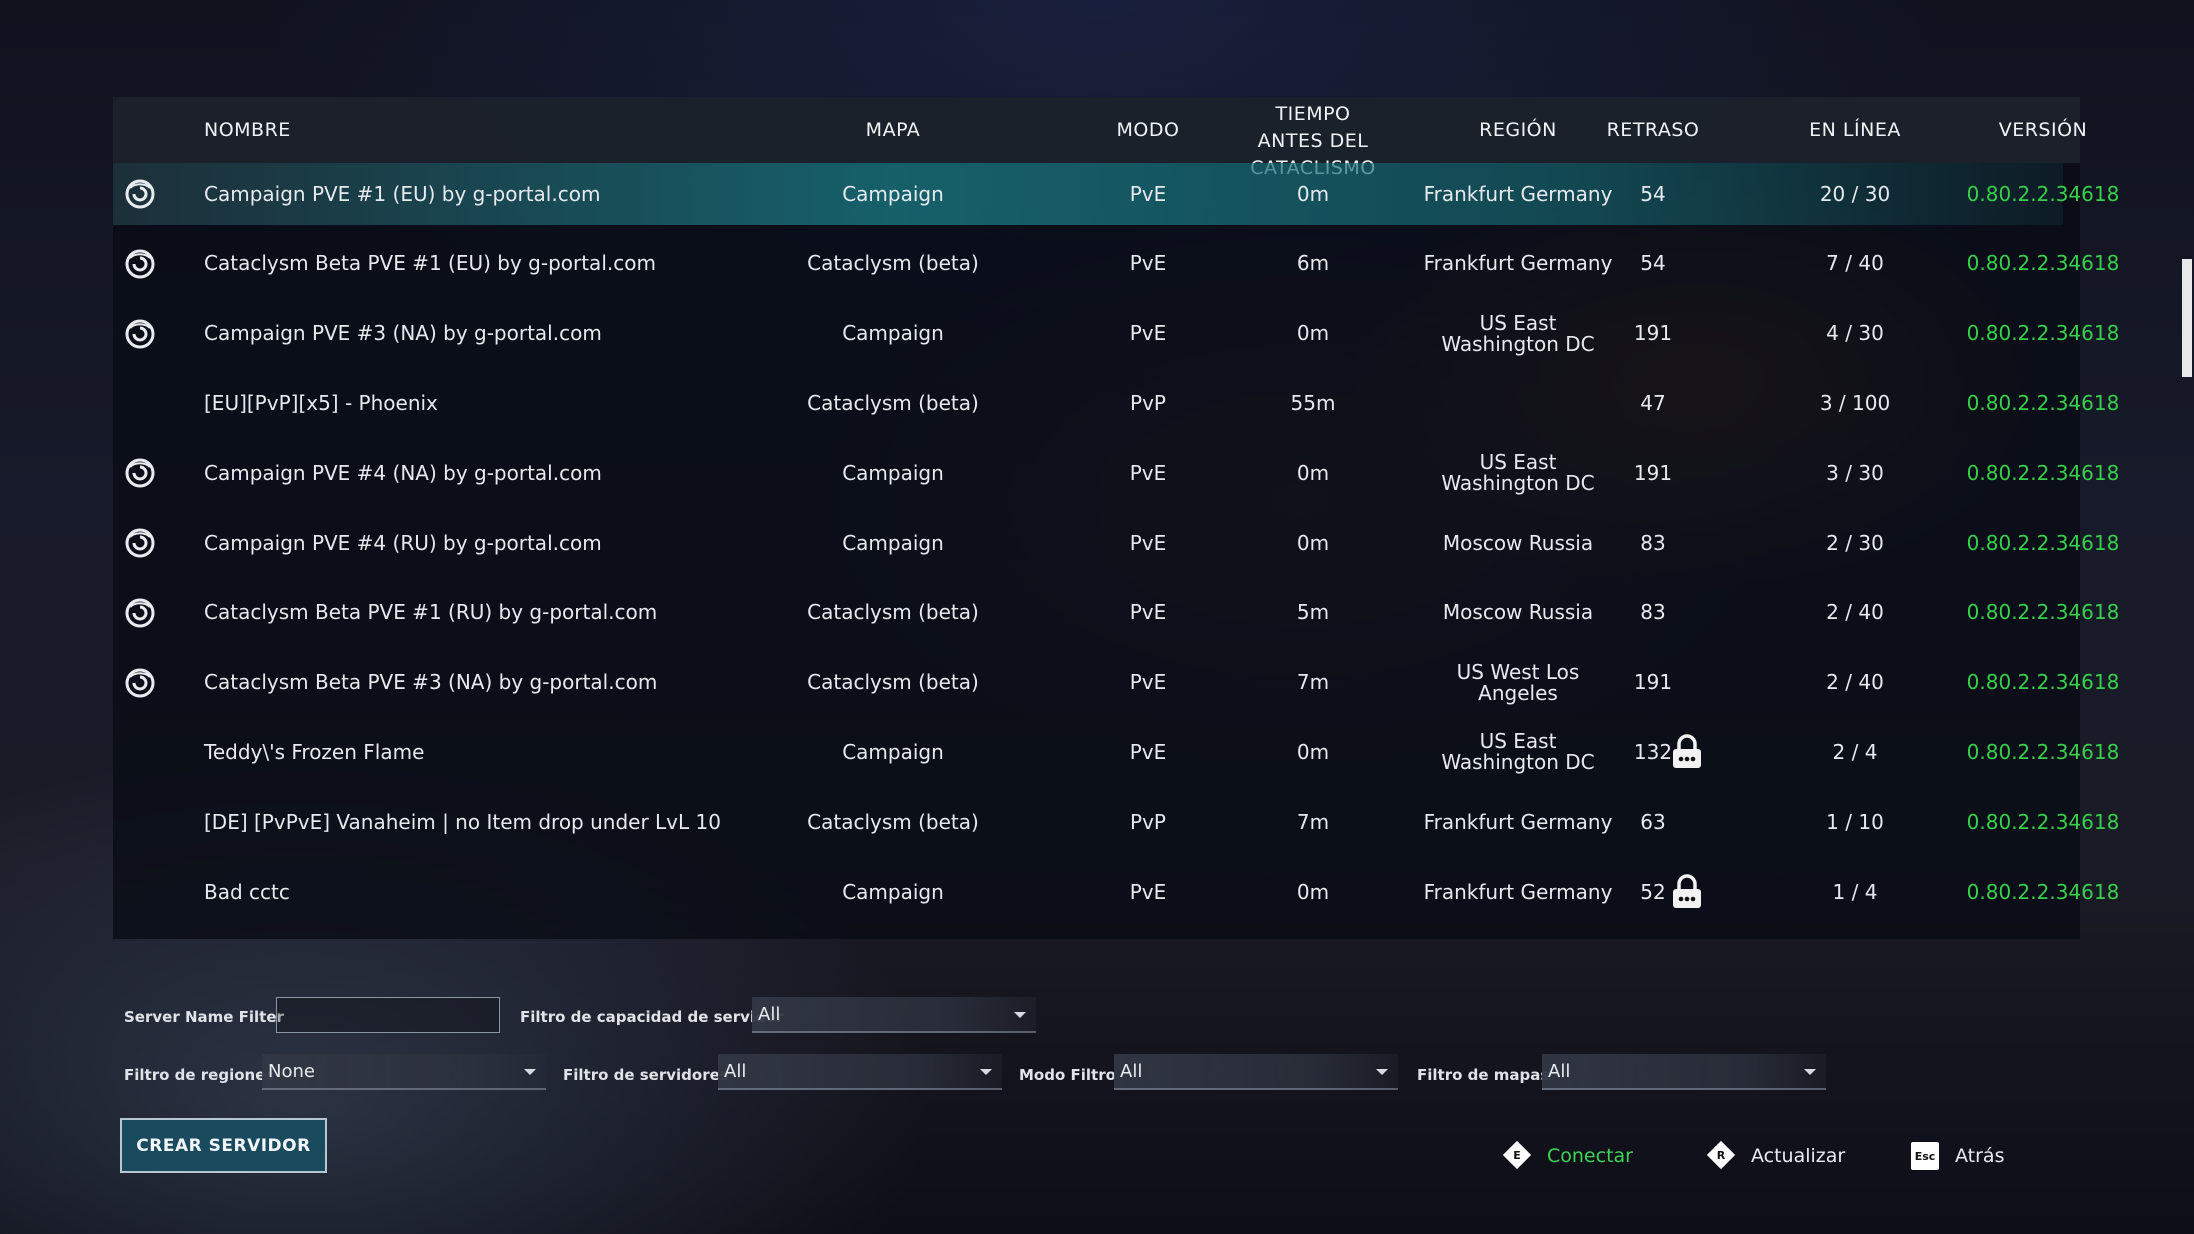 The width and height of the screenshot is (2194, 1234). What do you see at coordinates (1148, 821) in the screenshot?
I see `server-mode: PvP` at bounding box center [1148, 821].